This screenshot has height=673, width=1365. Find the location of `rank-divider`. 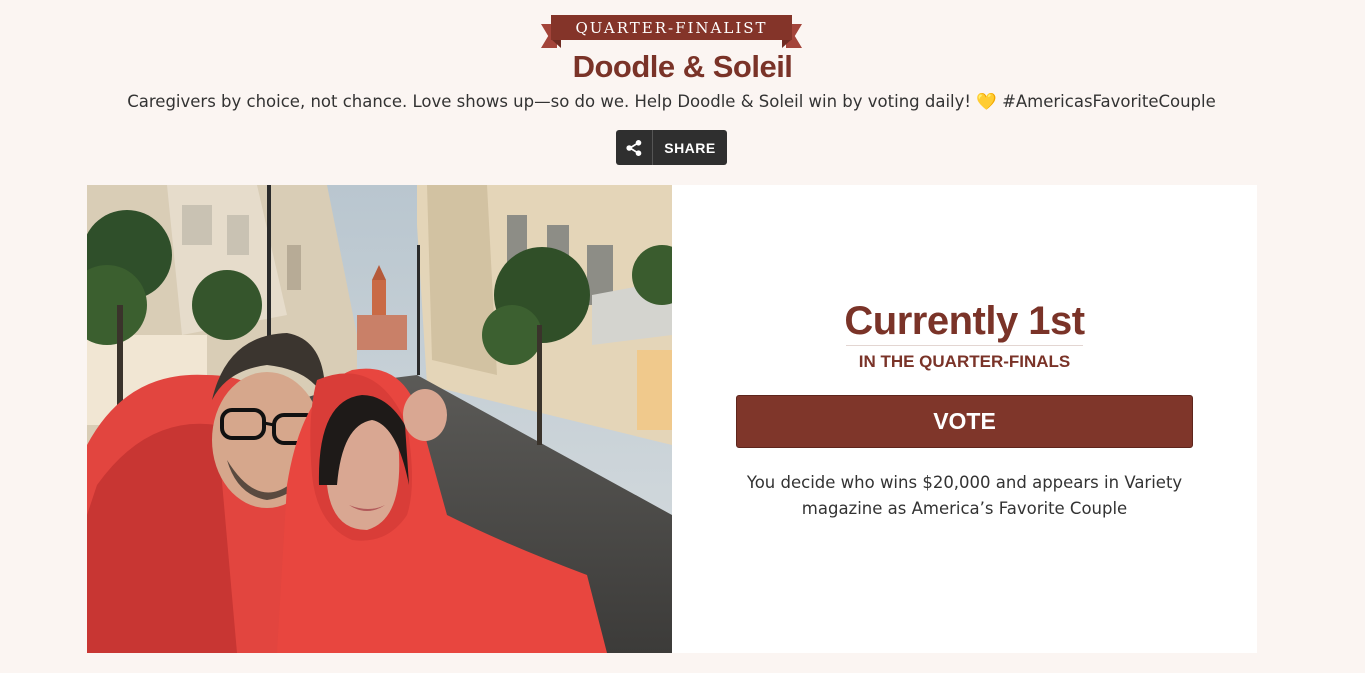

rank-divider is located at coordinates (964, 345).